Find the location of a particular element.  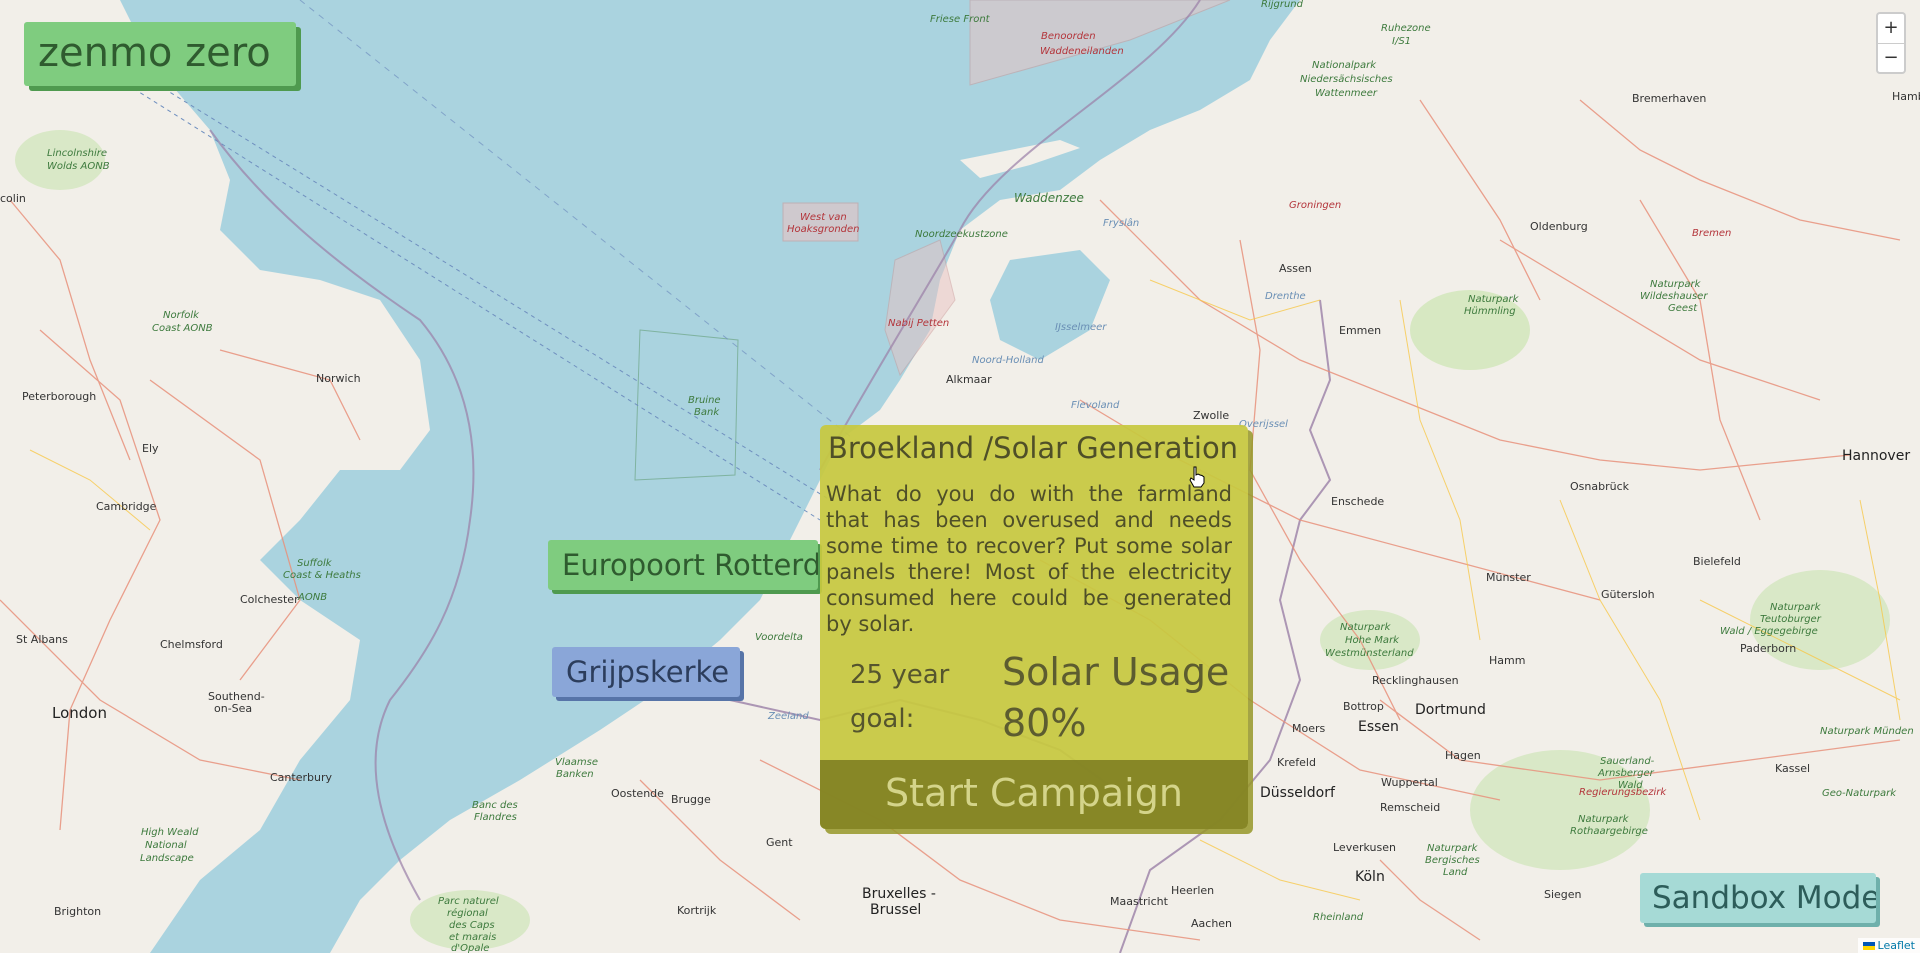

map-label: Assen is located at coordinates (1295, 268).